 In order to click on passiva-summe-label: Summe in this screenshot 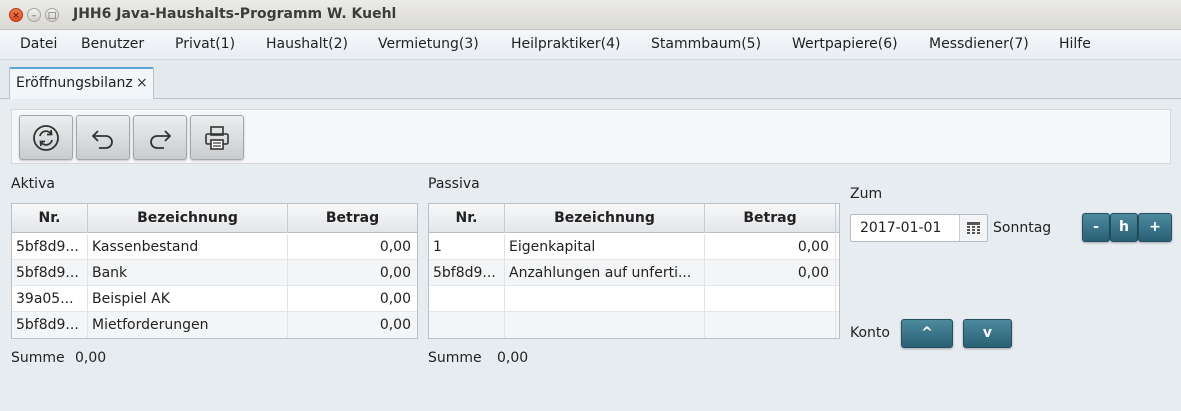, I will do `click(455, 358)`.